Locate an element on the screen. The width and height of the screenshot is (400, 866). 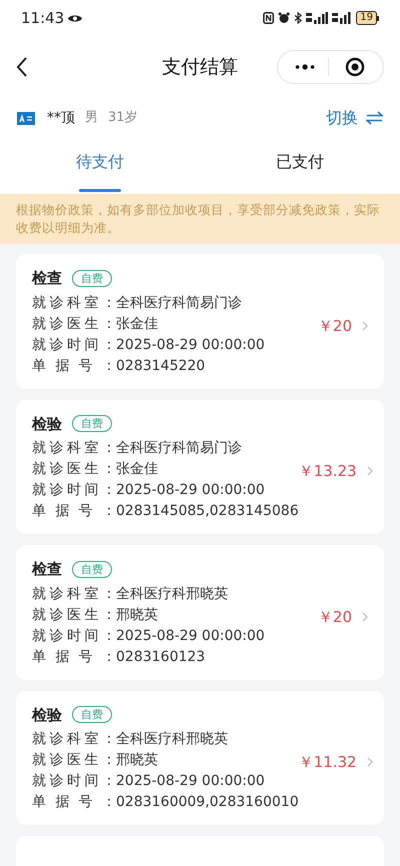
patient-age: 31岁 is located at coordinates (123, 118).